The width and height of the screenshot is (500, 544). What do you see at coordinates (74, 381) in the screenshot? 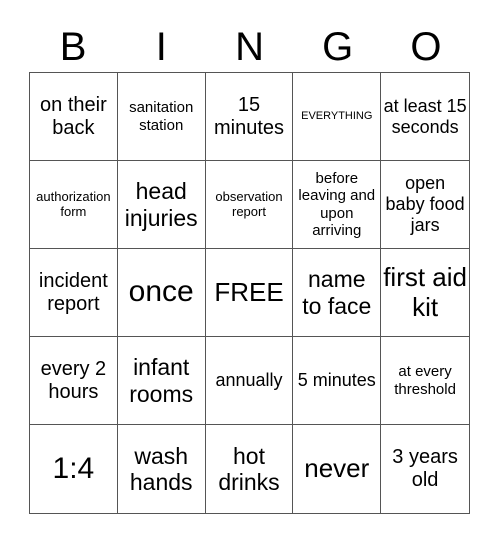
I see `bingo-cell-r4-c1: every 2 hours` at bounding box center [74, 381].